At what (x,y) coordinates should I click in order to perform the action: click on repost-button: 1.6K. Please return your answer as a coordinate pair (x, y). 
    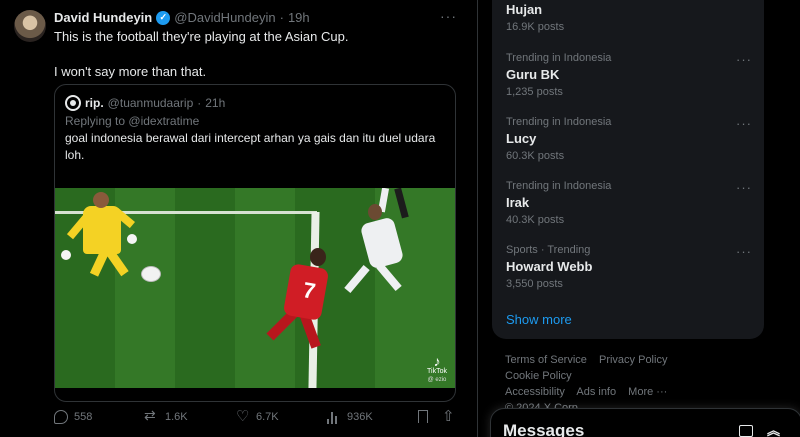
    Looking at the image, I should click on (166, 415).